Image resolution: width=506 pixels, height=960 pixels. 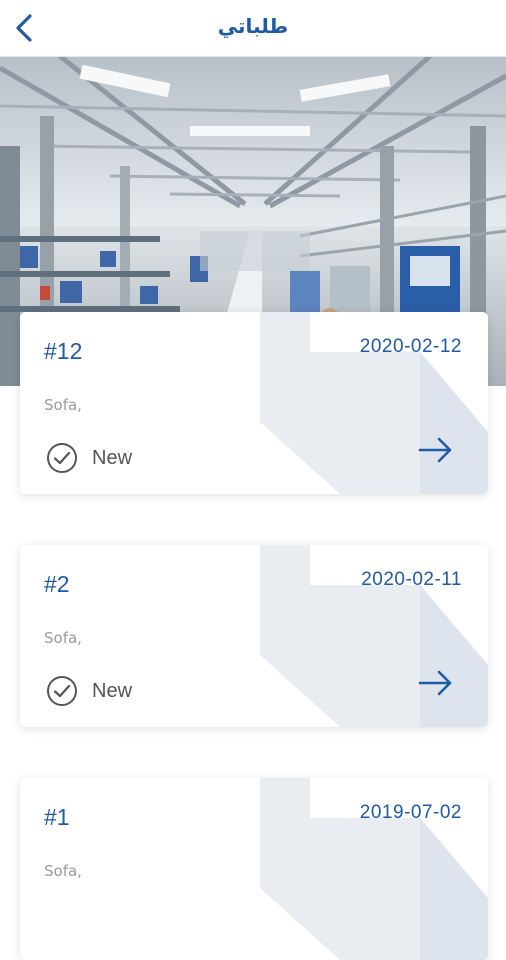 What do you see at coordinates (63, 351) in the screenshot?
I see `order-number: #12` at bounding box center [63, 351].